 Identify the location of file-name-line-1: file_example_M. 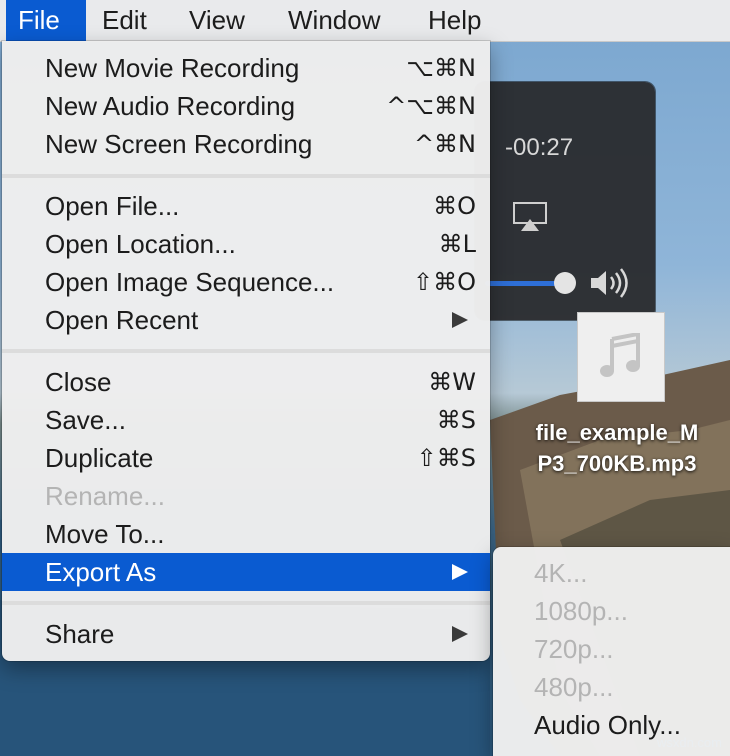
(617, 432).